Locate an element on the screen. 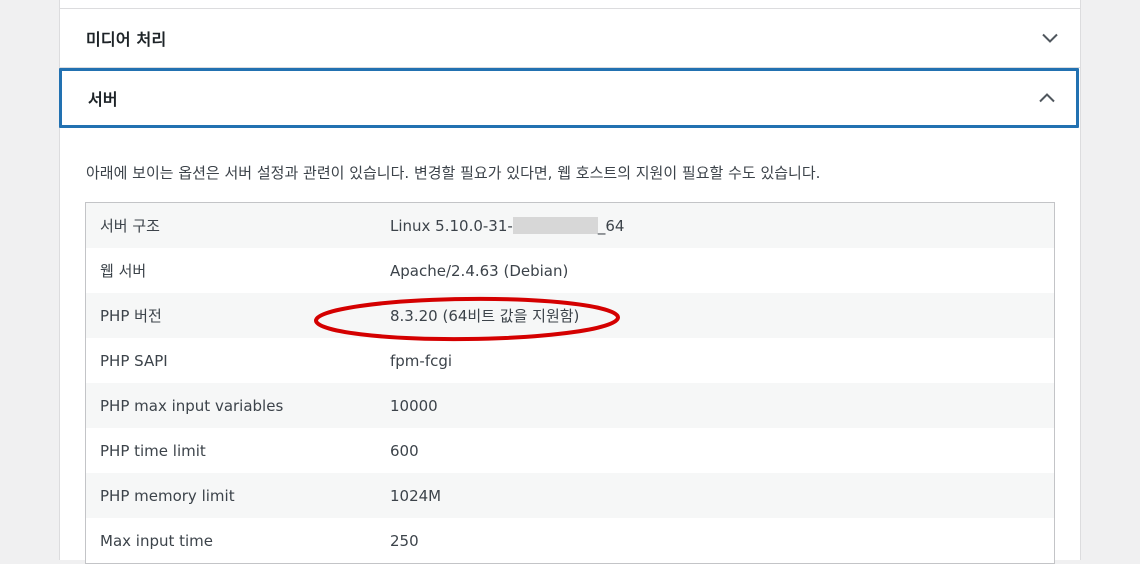 This screenshot has height=564, width=1140. row-label: PHP memory limit is located at coordinates (230, 495).